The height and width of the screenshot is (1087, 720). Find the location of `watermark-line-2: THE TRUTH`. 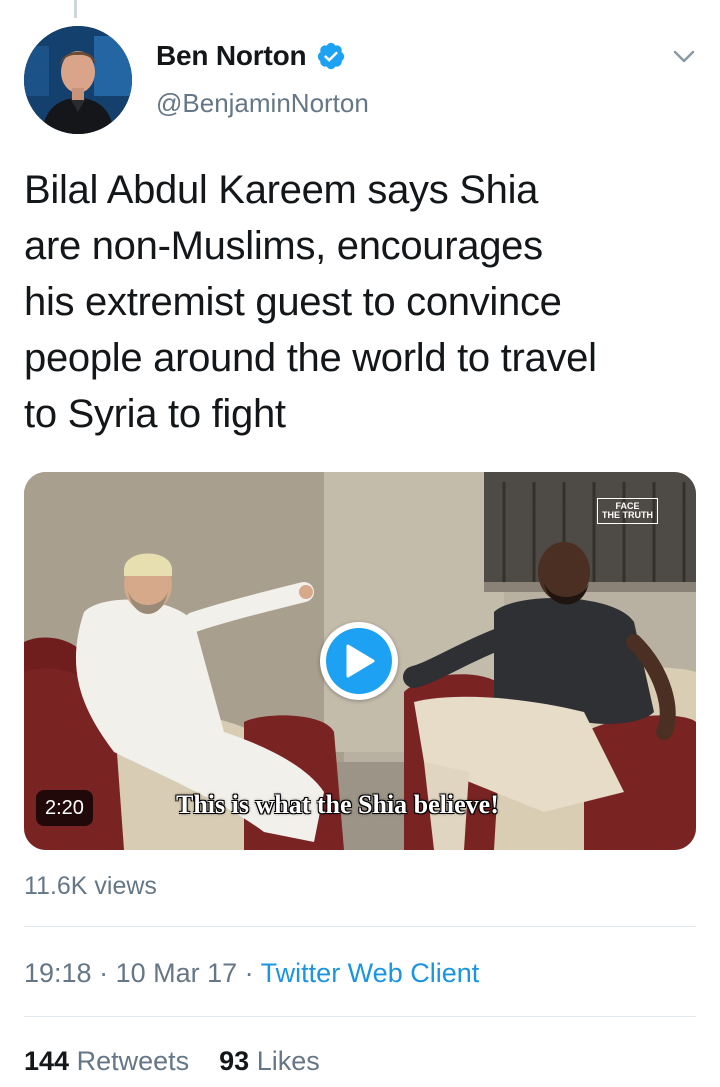

watermark-line-2: THE TRUTH is located at coordinates (627, 515).